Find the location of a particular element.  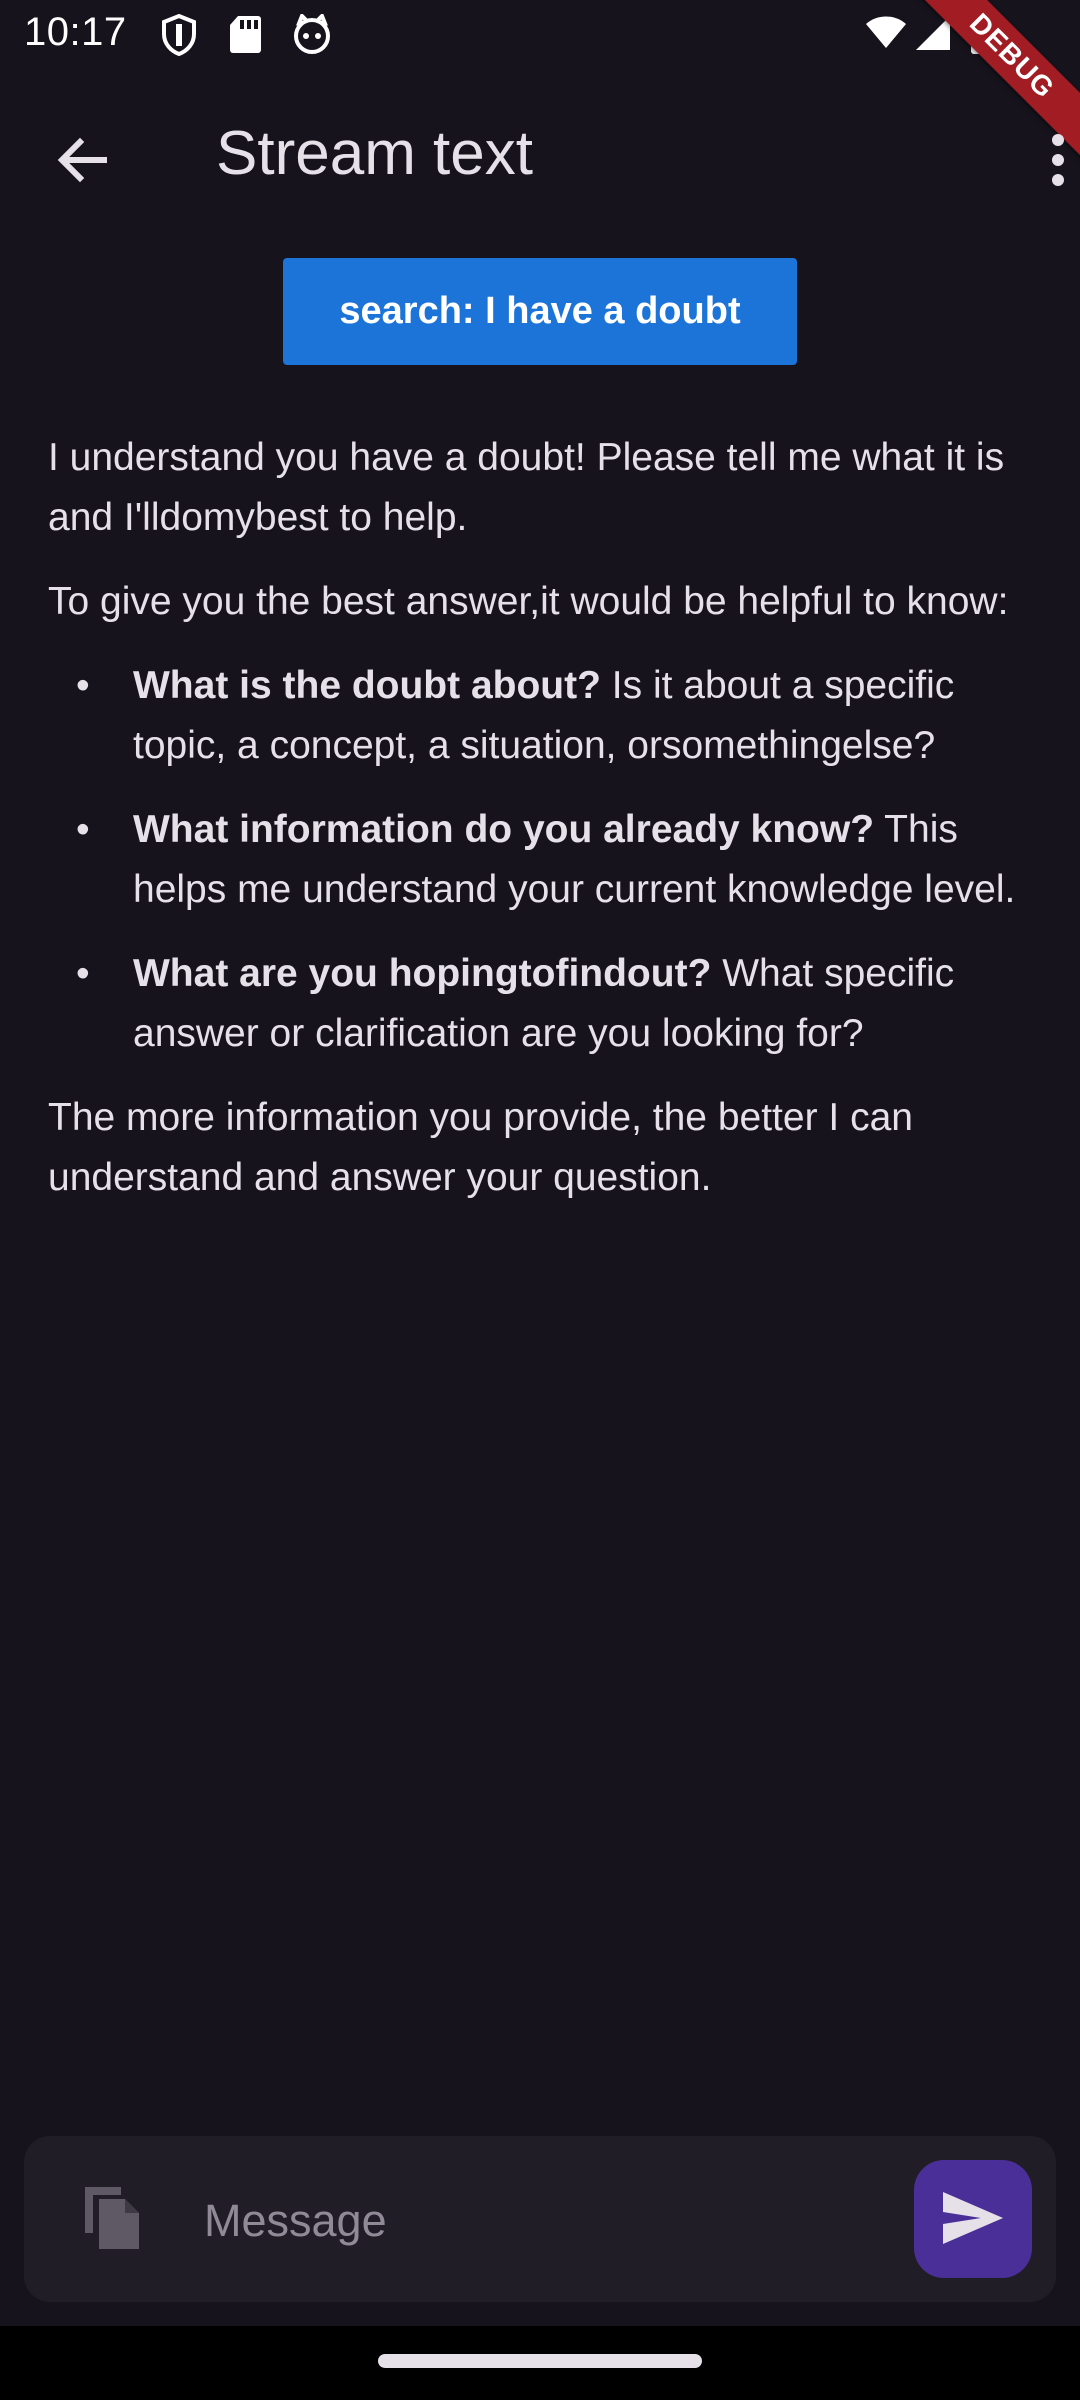

back-button is located at coordinates (82, 162).